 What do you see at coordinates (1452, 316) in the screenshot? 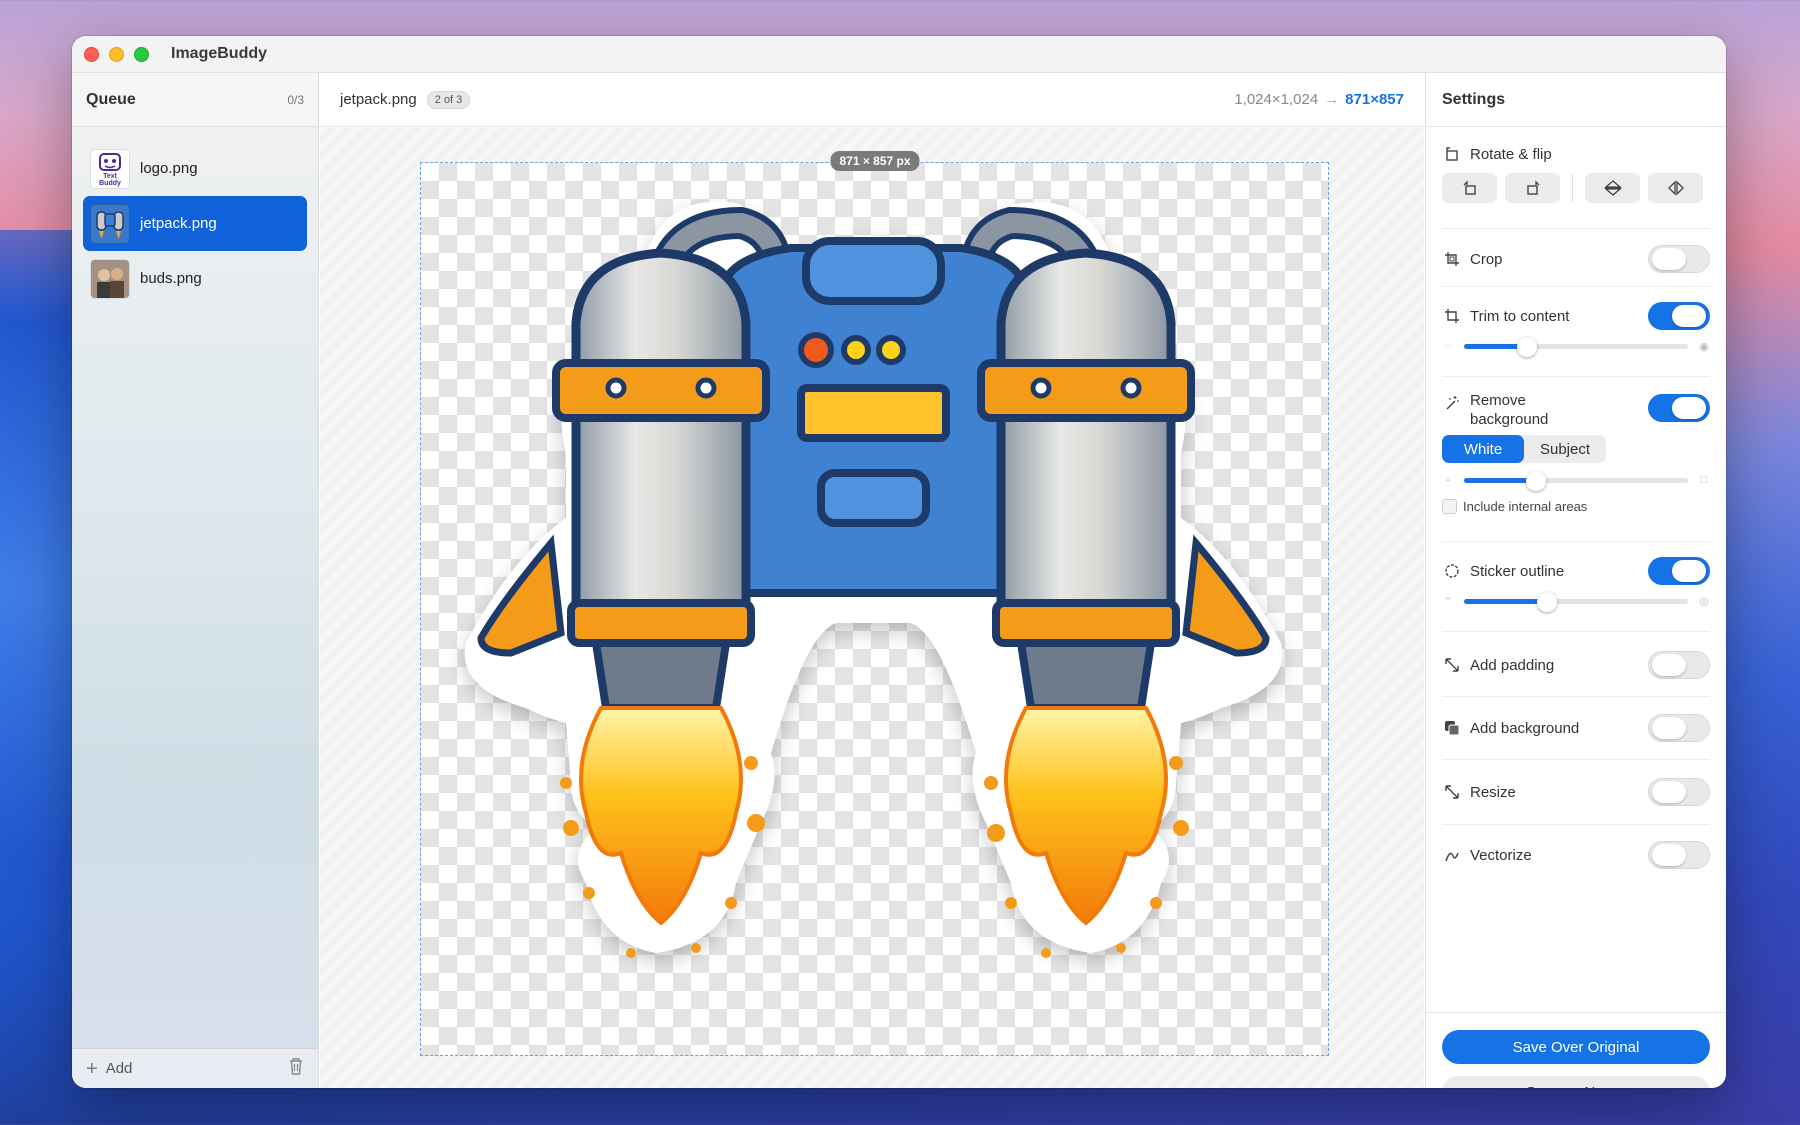
I see `trim-icon` at bounding box center [1452, 316].